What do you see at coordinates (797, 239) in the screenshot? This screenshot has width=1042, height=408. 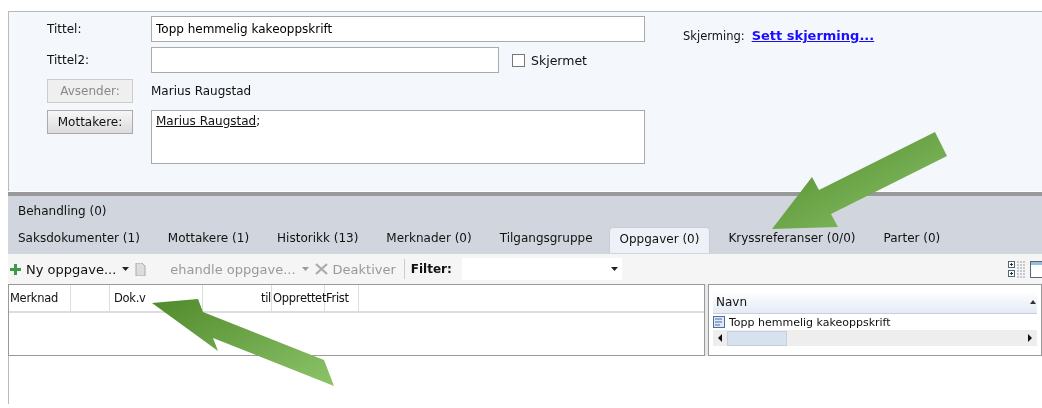 I see `tab: Kryssreferanser (0/0)` at bounding box center [797, 239].